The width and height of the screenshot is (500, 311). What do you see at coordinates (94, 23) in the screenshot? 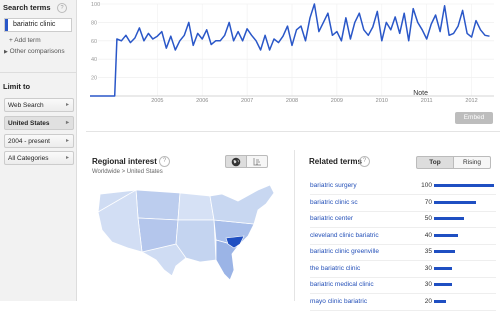
I see `y-tick-label: 80` at bounding box center [94, 23].